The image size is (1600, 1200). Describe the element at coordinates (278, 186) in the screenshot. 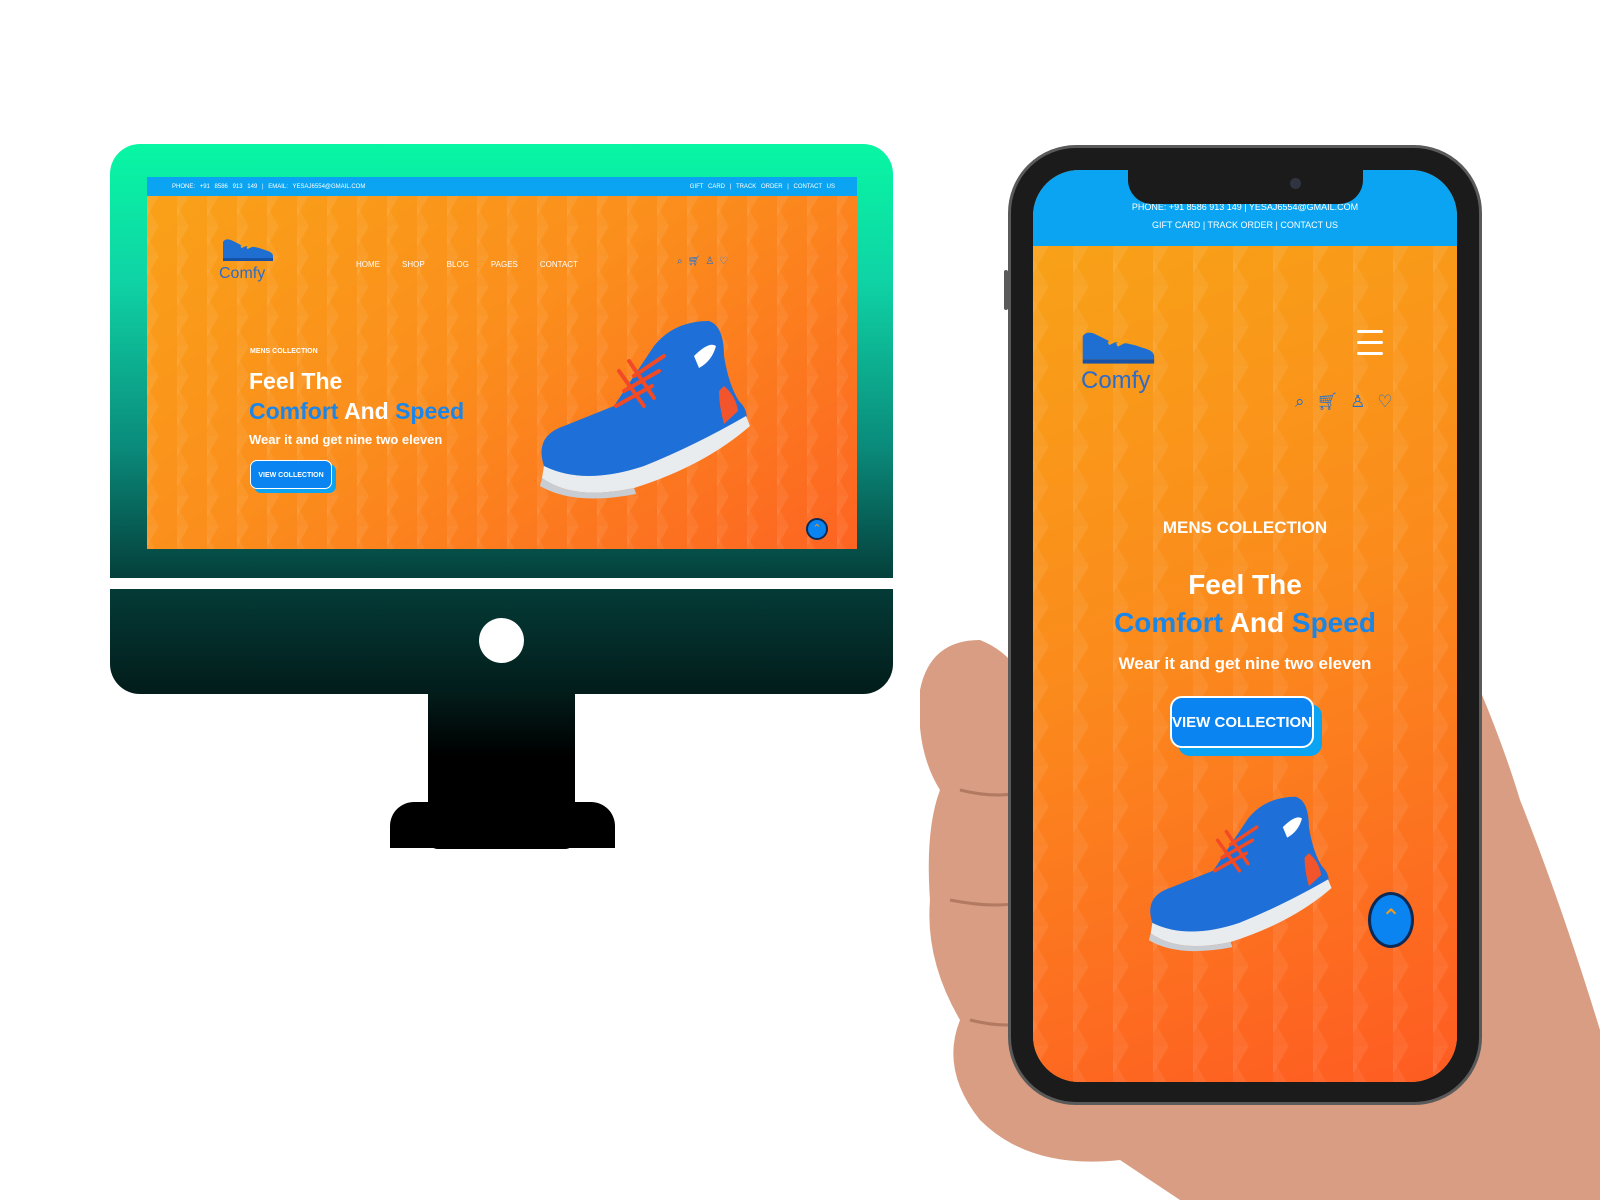

I see `email-label: EMAIL:` at that location.